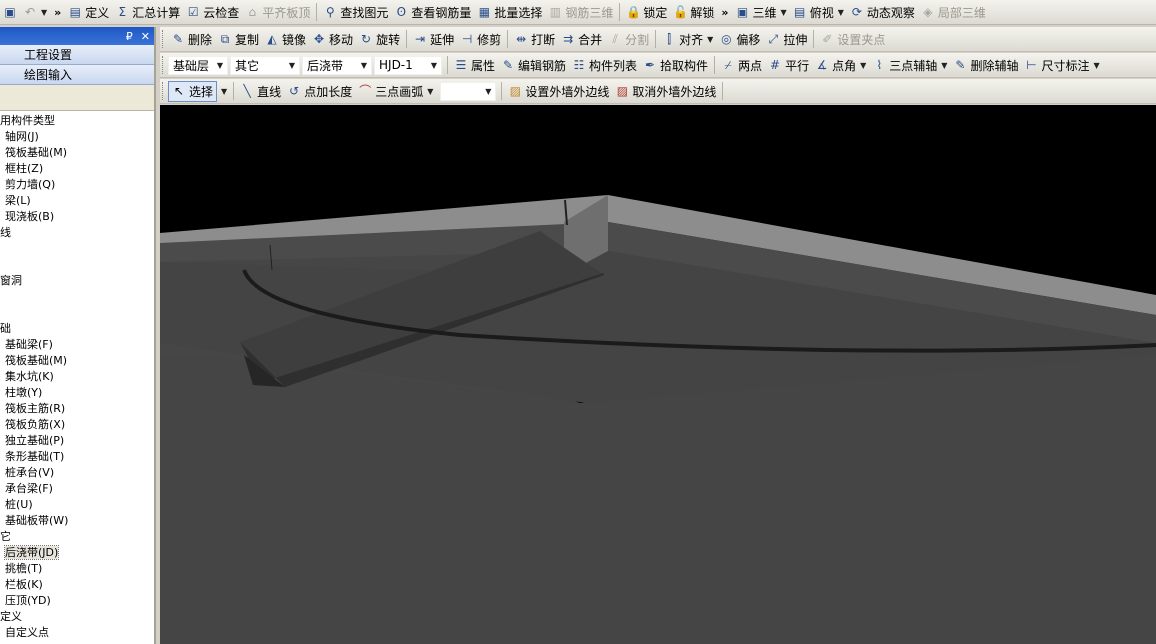  What do you see at coordinates (145, 36) in the screenshot?
I see `close-icon: ✕` at bounding box center [145, 36].